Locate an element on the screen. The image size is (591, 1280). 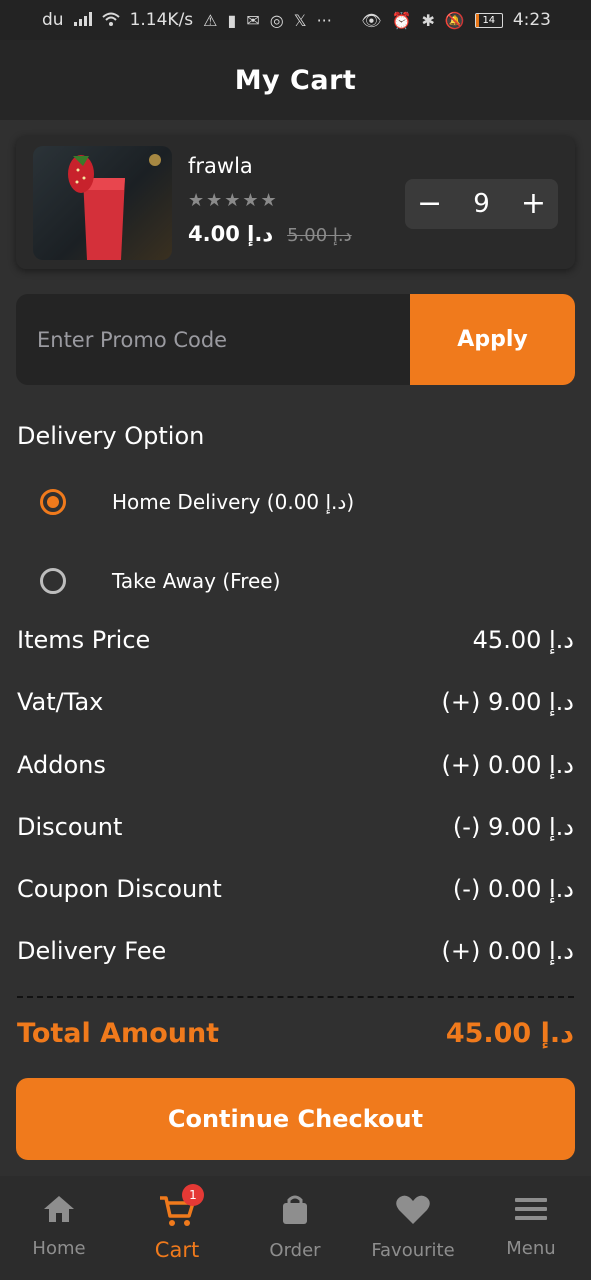
nav-order: Order is located at coordinates (295, 1228).